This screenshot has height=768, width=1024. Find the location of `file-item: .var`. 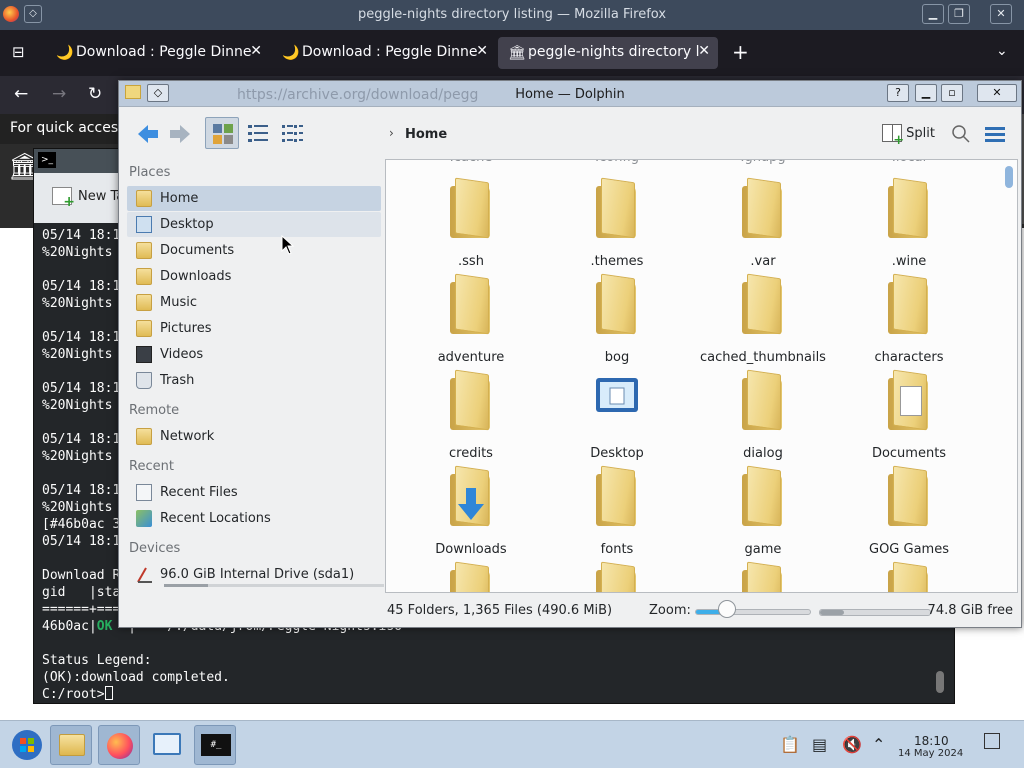

file-item: .var is located at coordinates (763, 225).